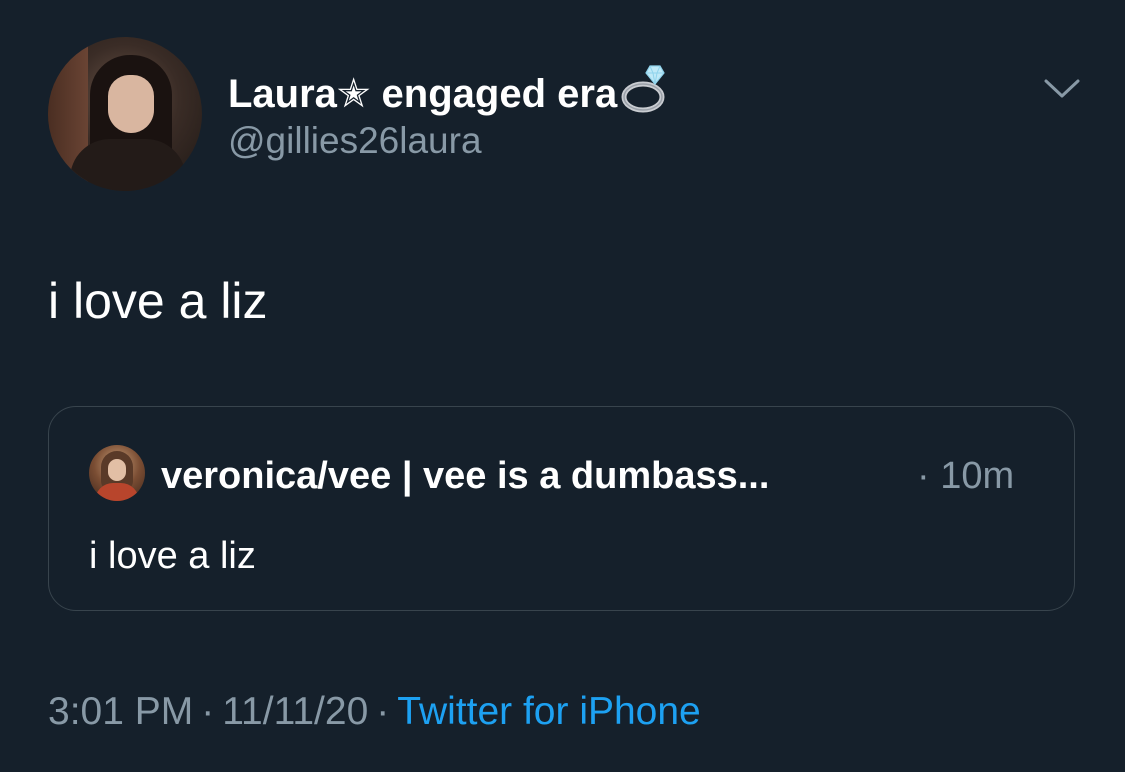 This screenshot has height=772, width=1125. Describe the element at coordinates (128, 165) in the screenshot. I see `avatar-body` at that location.